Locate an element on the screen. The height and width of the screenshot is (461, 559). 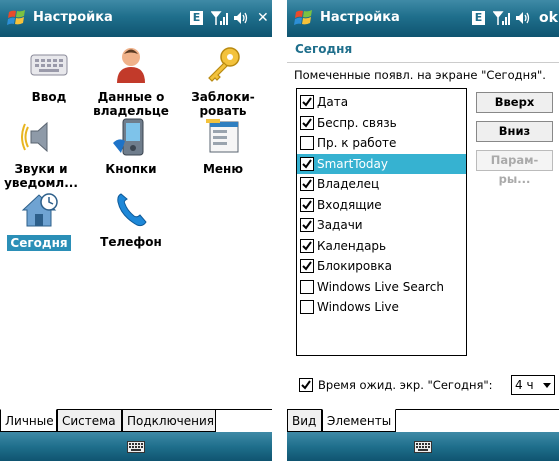
speaker-icon is located at coordinates (34, 137).